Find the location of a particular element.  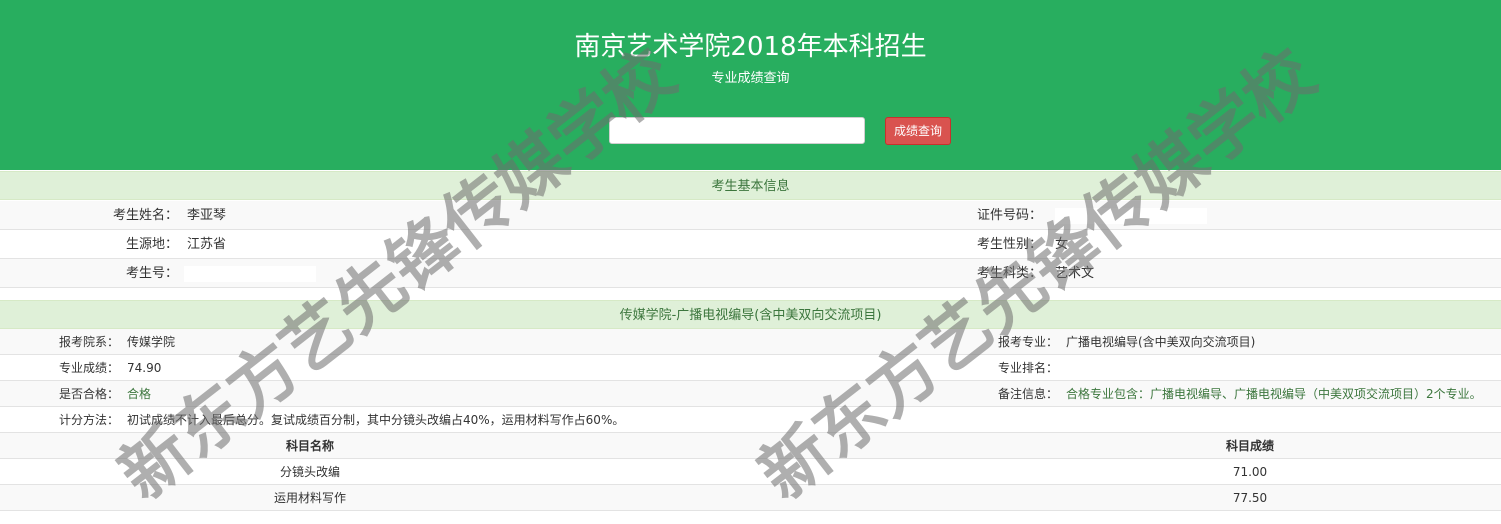

remark-label: 备注信息： is located at coordinates (1028, 394).